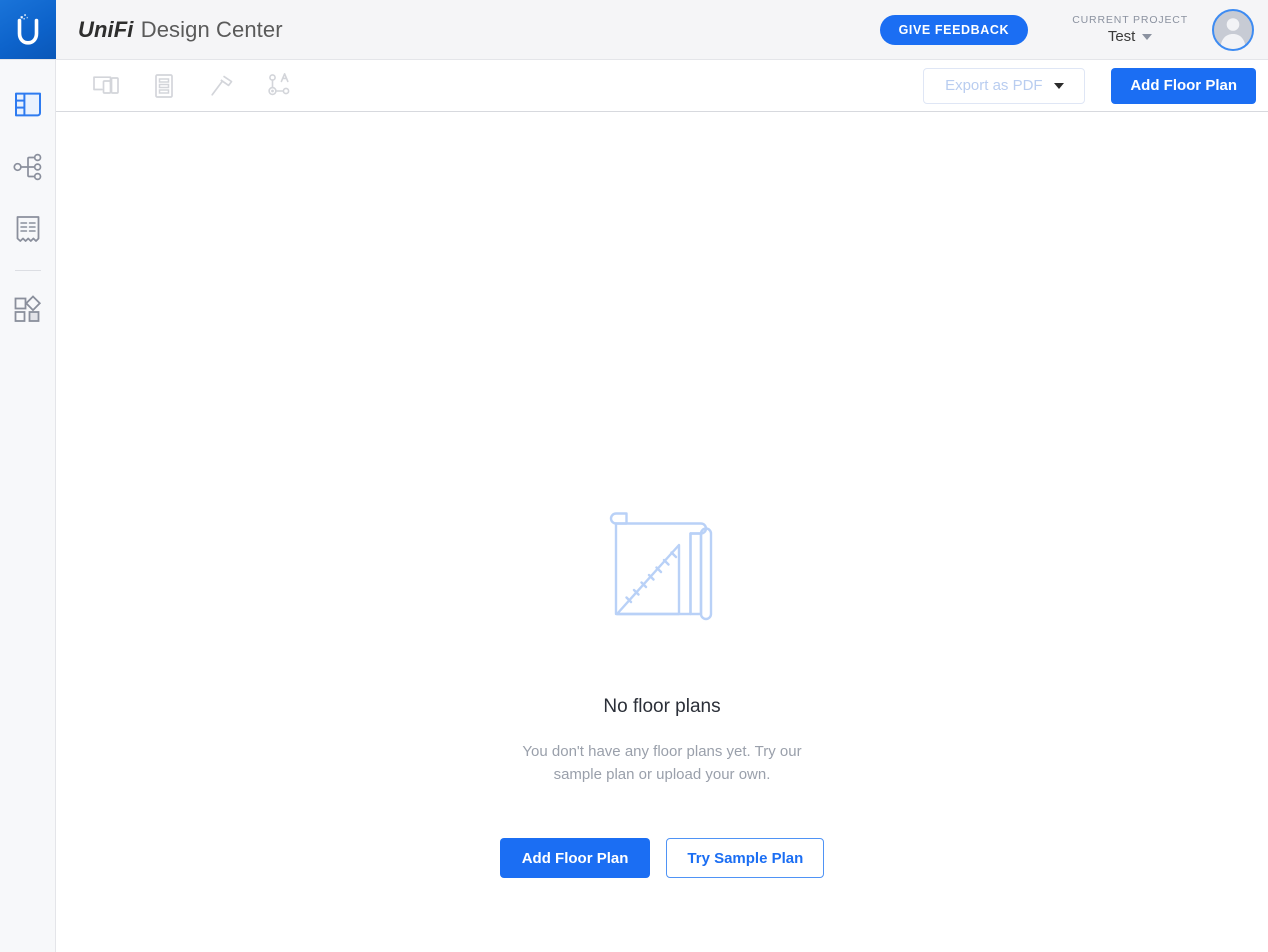  I want to click on header-actions: GIVE FEEDBACK CURRENT PROJECT Test, so click(1073, 29).